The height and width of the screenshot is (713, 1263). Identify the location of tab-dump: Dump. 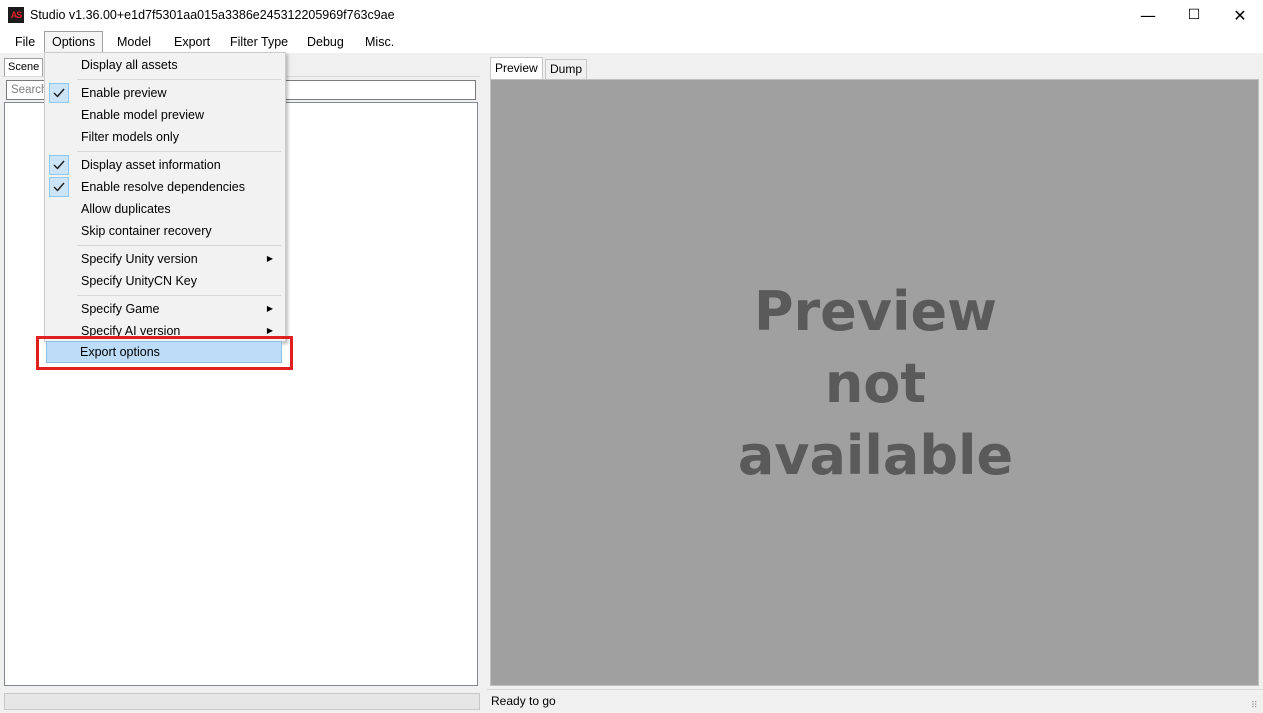
(566, 69).